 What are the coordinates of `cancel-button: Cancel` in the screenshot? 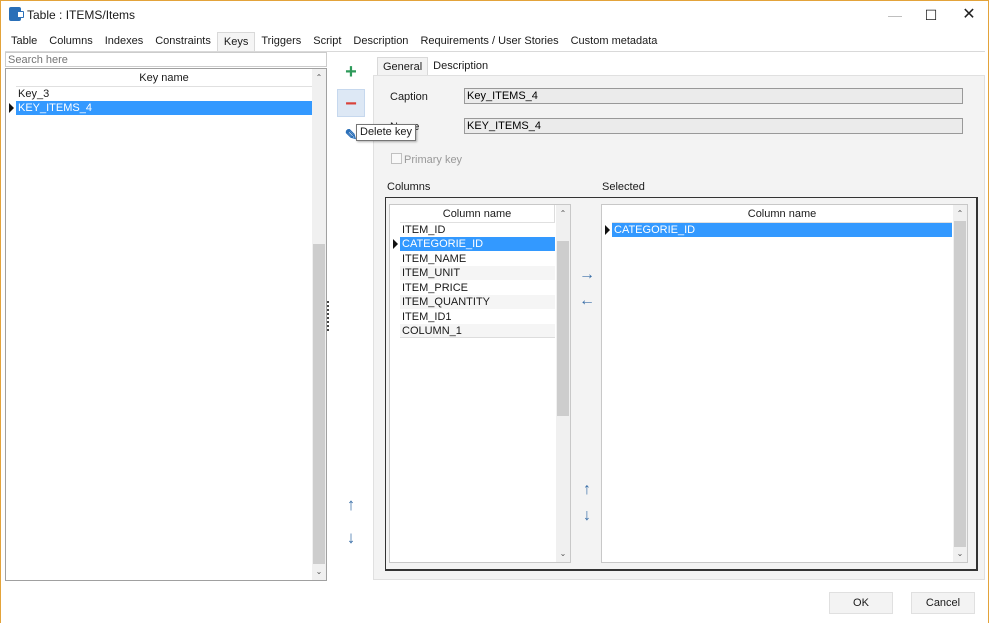 It's located at (943, 603).